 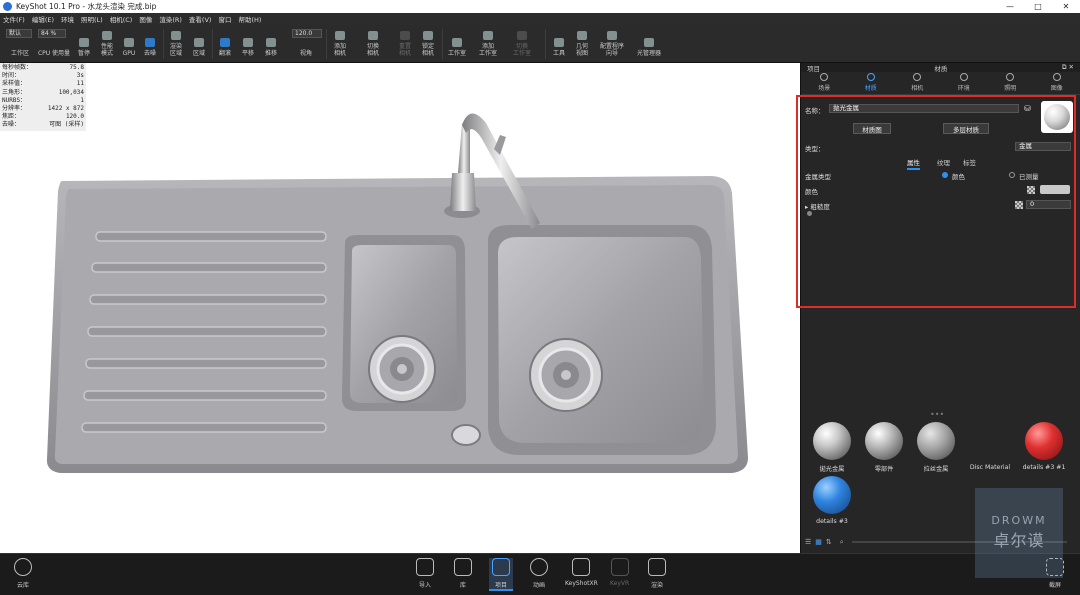 I want to click on material-preview, so click(x=1057, y=117).